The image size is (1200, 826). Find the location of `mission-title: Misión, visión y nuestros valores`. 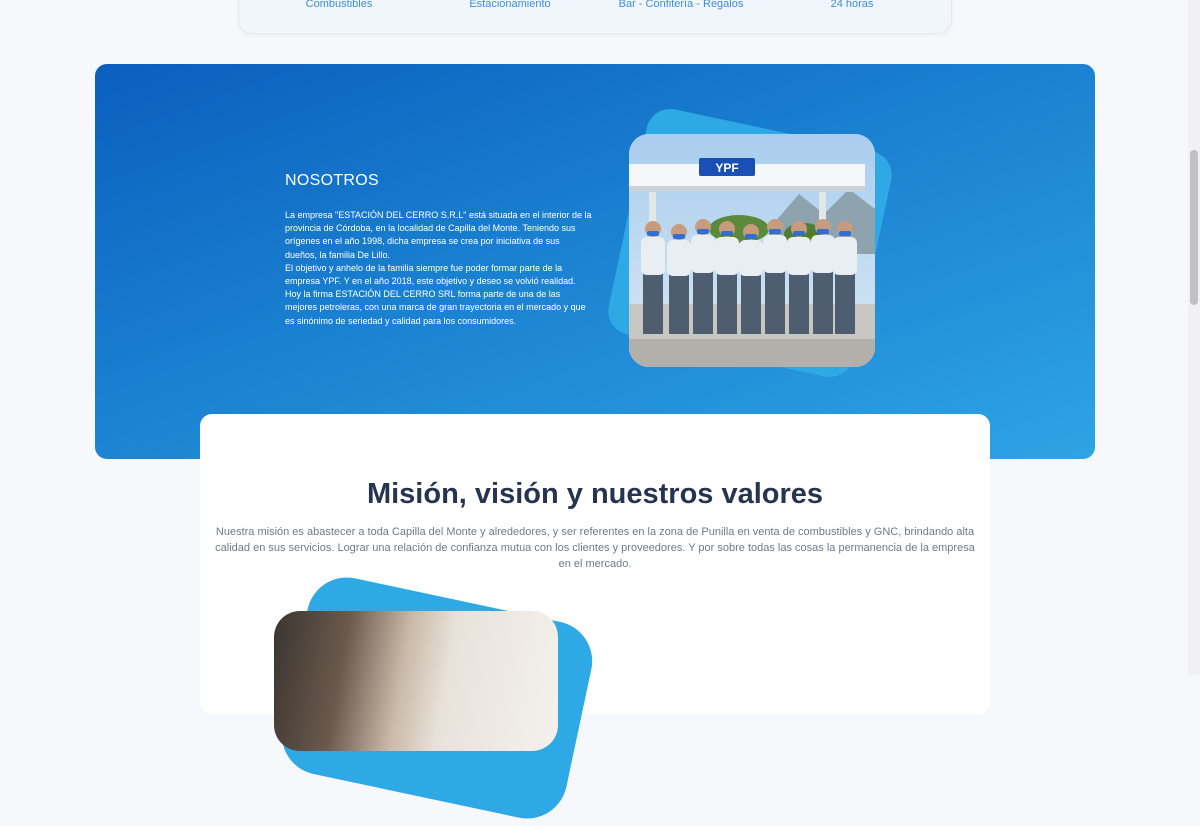

mission-title: Misión, visión y nuestros valores is located at coordinates (595, 494).